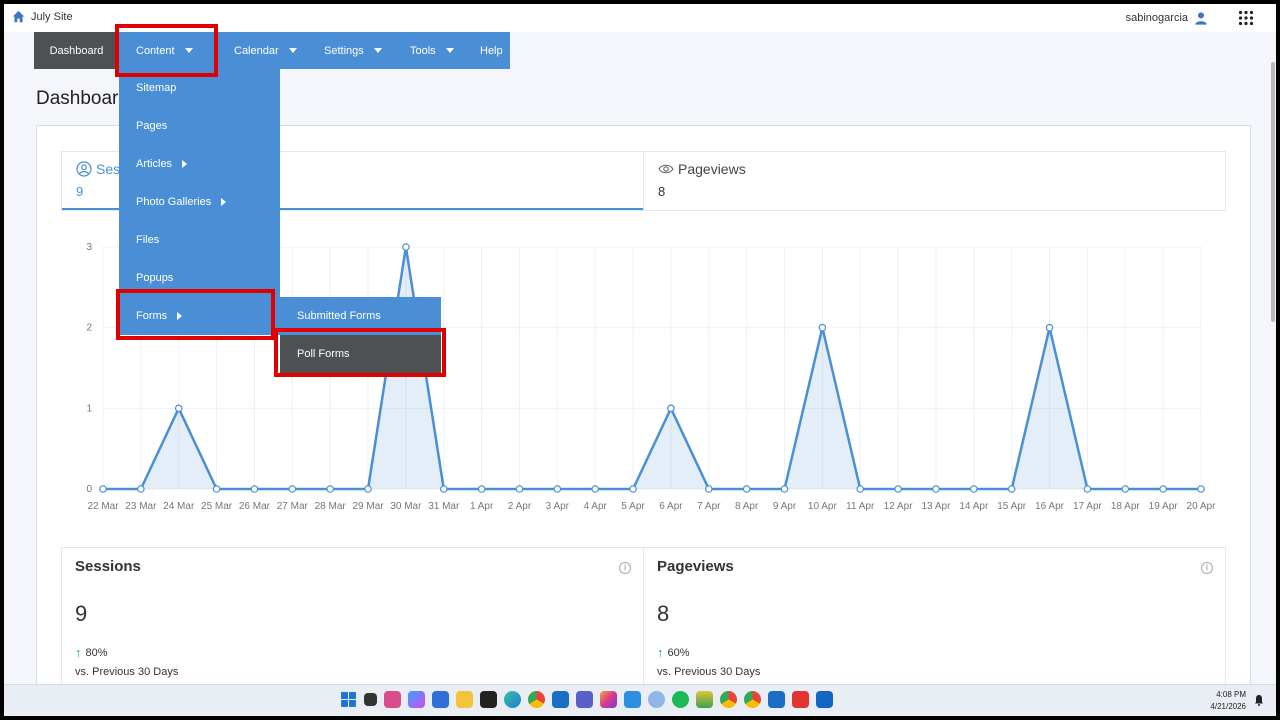 The image size is (1280, 720). Describe the element at coordinates (678, 652) in the screenshot. I see `stat-change-value: 60%` at that location.